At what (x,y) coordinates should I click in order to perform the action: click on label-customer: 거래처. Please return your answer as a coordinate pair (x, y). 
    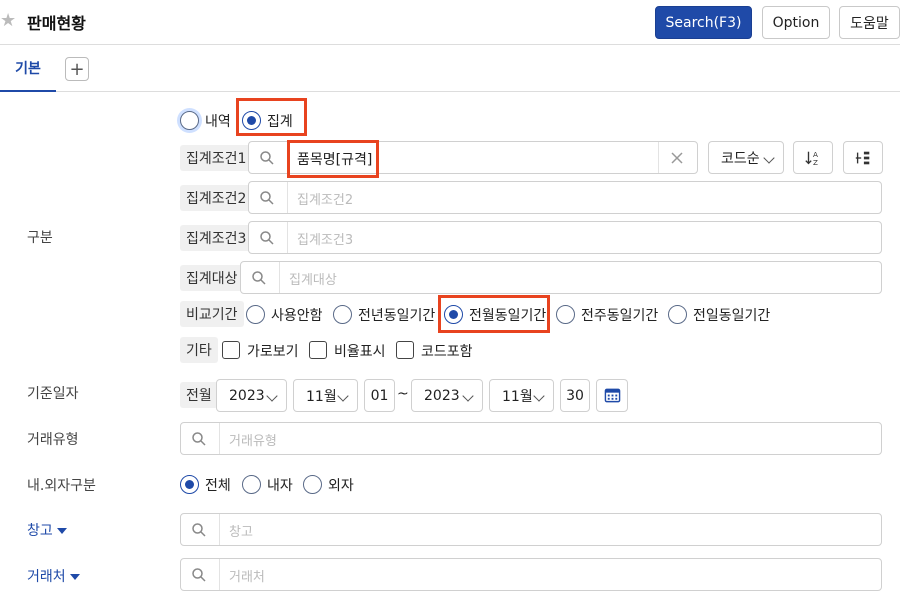
    Looking at the image, I should click on (53, 576).